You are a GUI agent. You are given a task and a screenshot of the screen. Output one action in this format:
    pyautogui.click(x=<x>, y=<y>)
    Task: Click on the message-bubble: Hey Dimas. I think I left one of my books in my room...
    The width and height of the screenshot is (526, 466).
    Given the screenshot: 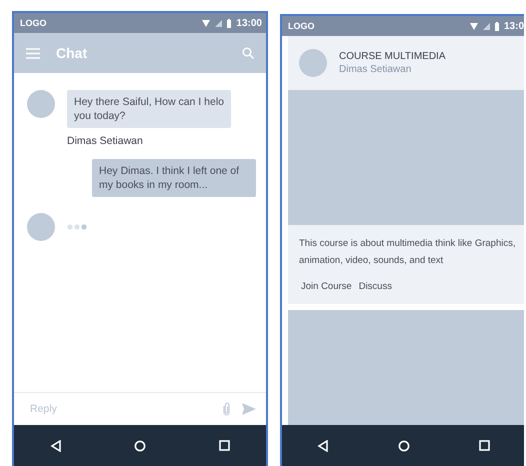 What is the action you would take?
    pyautogui.click(x=174, y=178)
    